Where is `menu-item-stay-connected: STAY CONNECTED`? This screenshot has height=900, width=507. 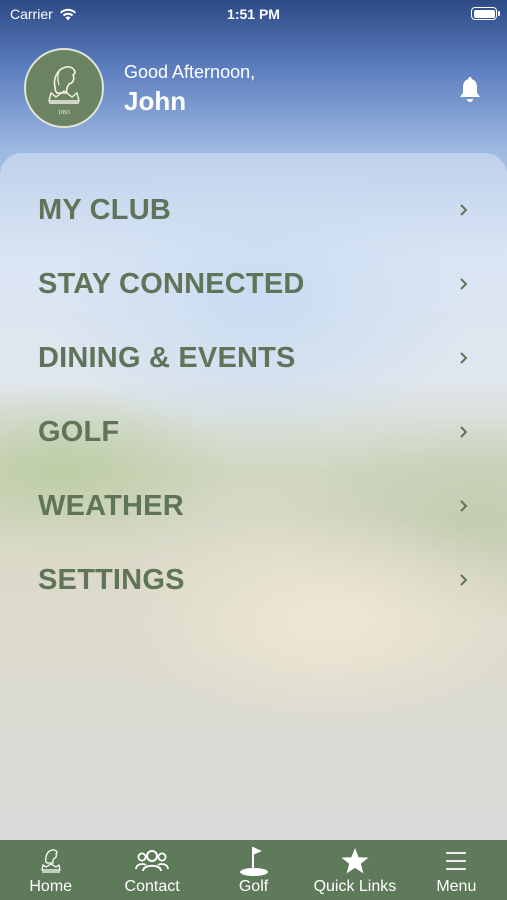
menu-item-stay-connected: STAY CONNECTED is located at coordinates (253, 284).